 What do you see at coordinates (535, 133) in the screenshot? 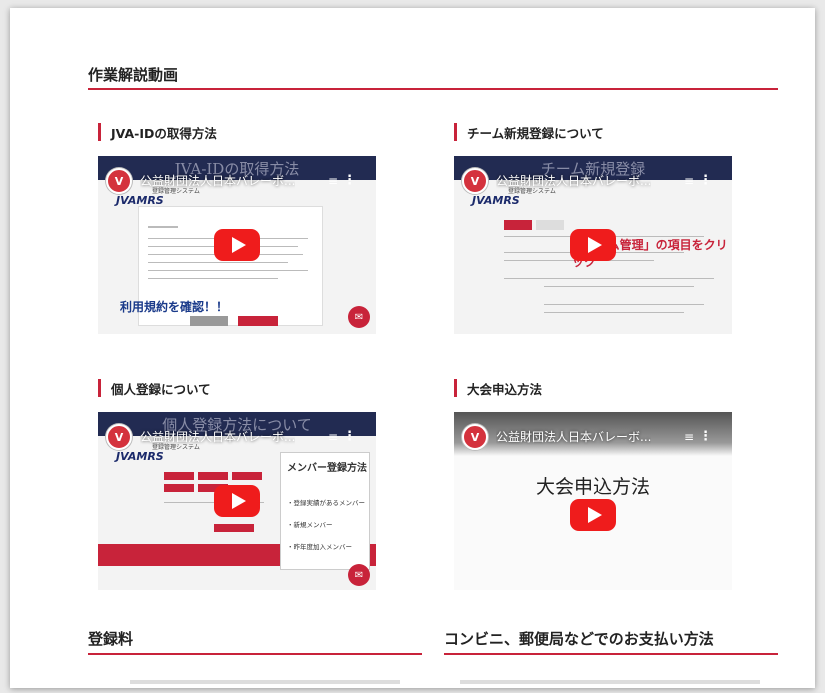
I see `video-heading: チーム新規登録について` at bounding box center [535, 133].